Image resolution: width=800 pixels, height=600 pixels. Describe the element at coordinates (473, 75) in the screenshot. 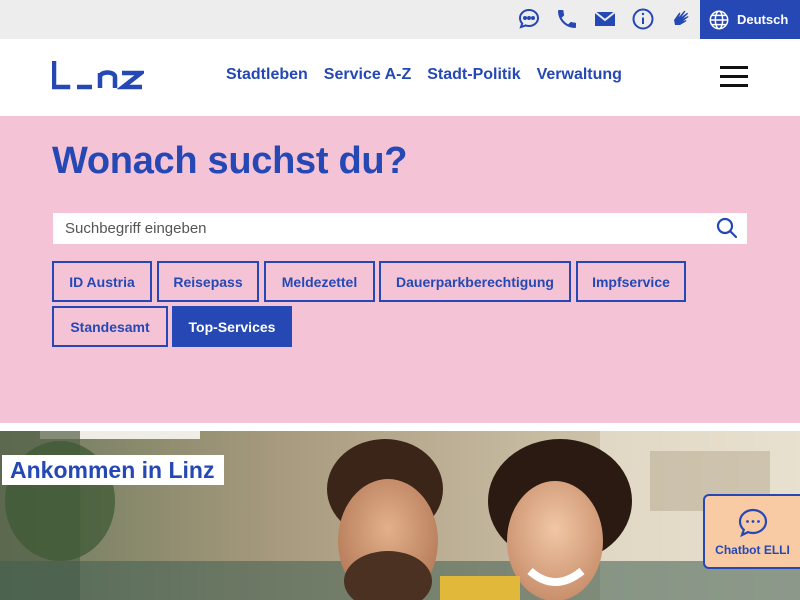

I see `nav-stadt-politik: Stadt-Politik` at that location.